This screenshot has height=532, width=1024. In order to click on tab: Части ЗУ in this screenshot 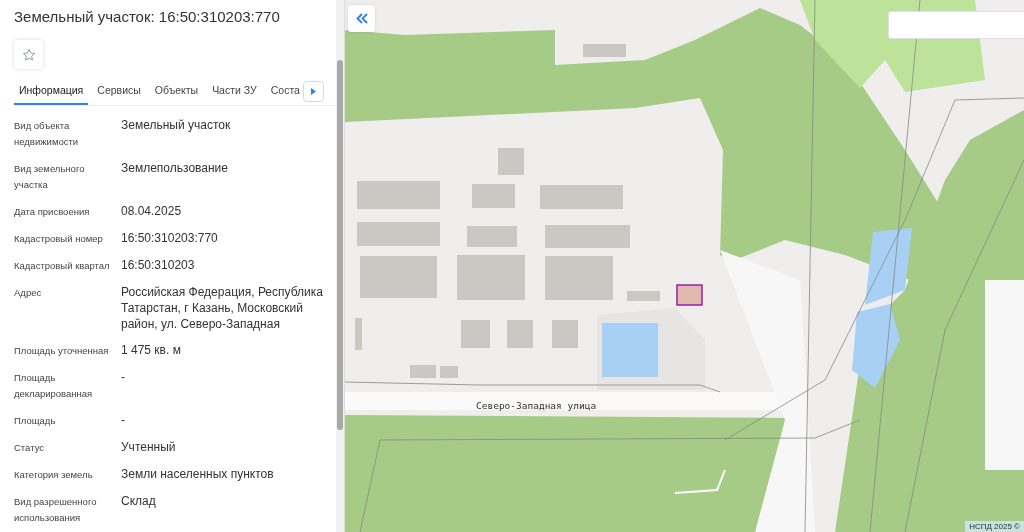, I will do `click(234, 91)`.